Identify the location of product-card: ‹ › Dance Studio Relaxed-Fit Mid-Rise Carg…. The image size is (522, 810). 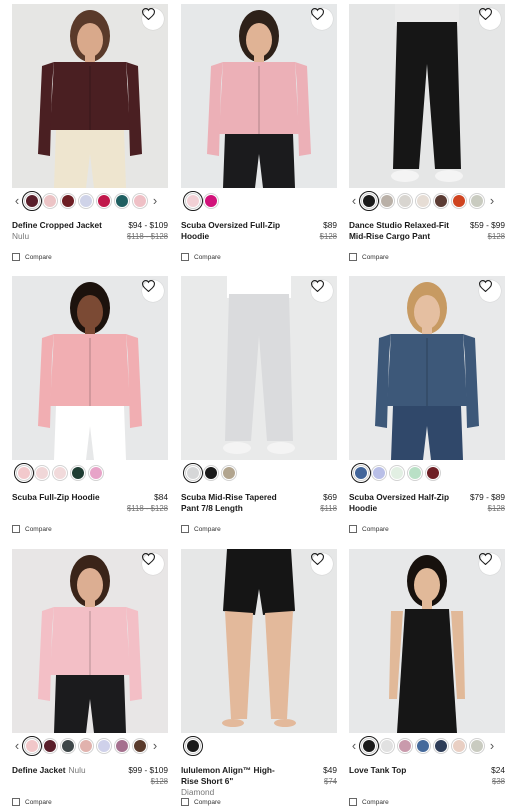
(427, 135).